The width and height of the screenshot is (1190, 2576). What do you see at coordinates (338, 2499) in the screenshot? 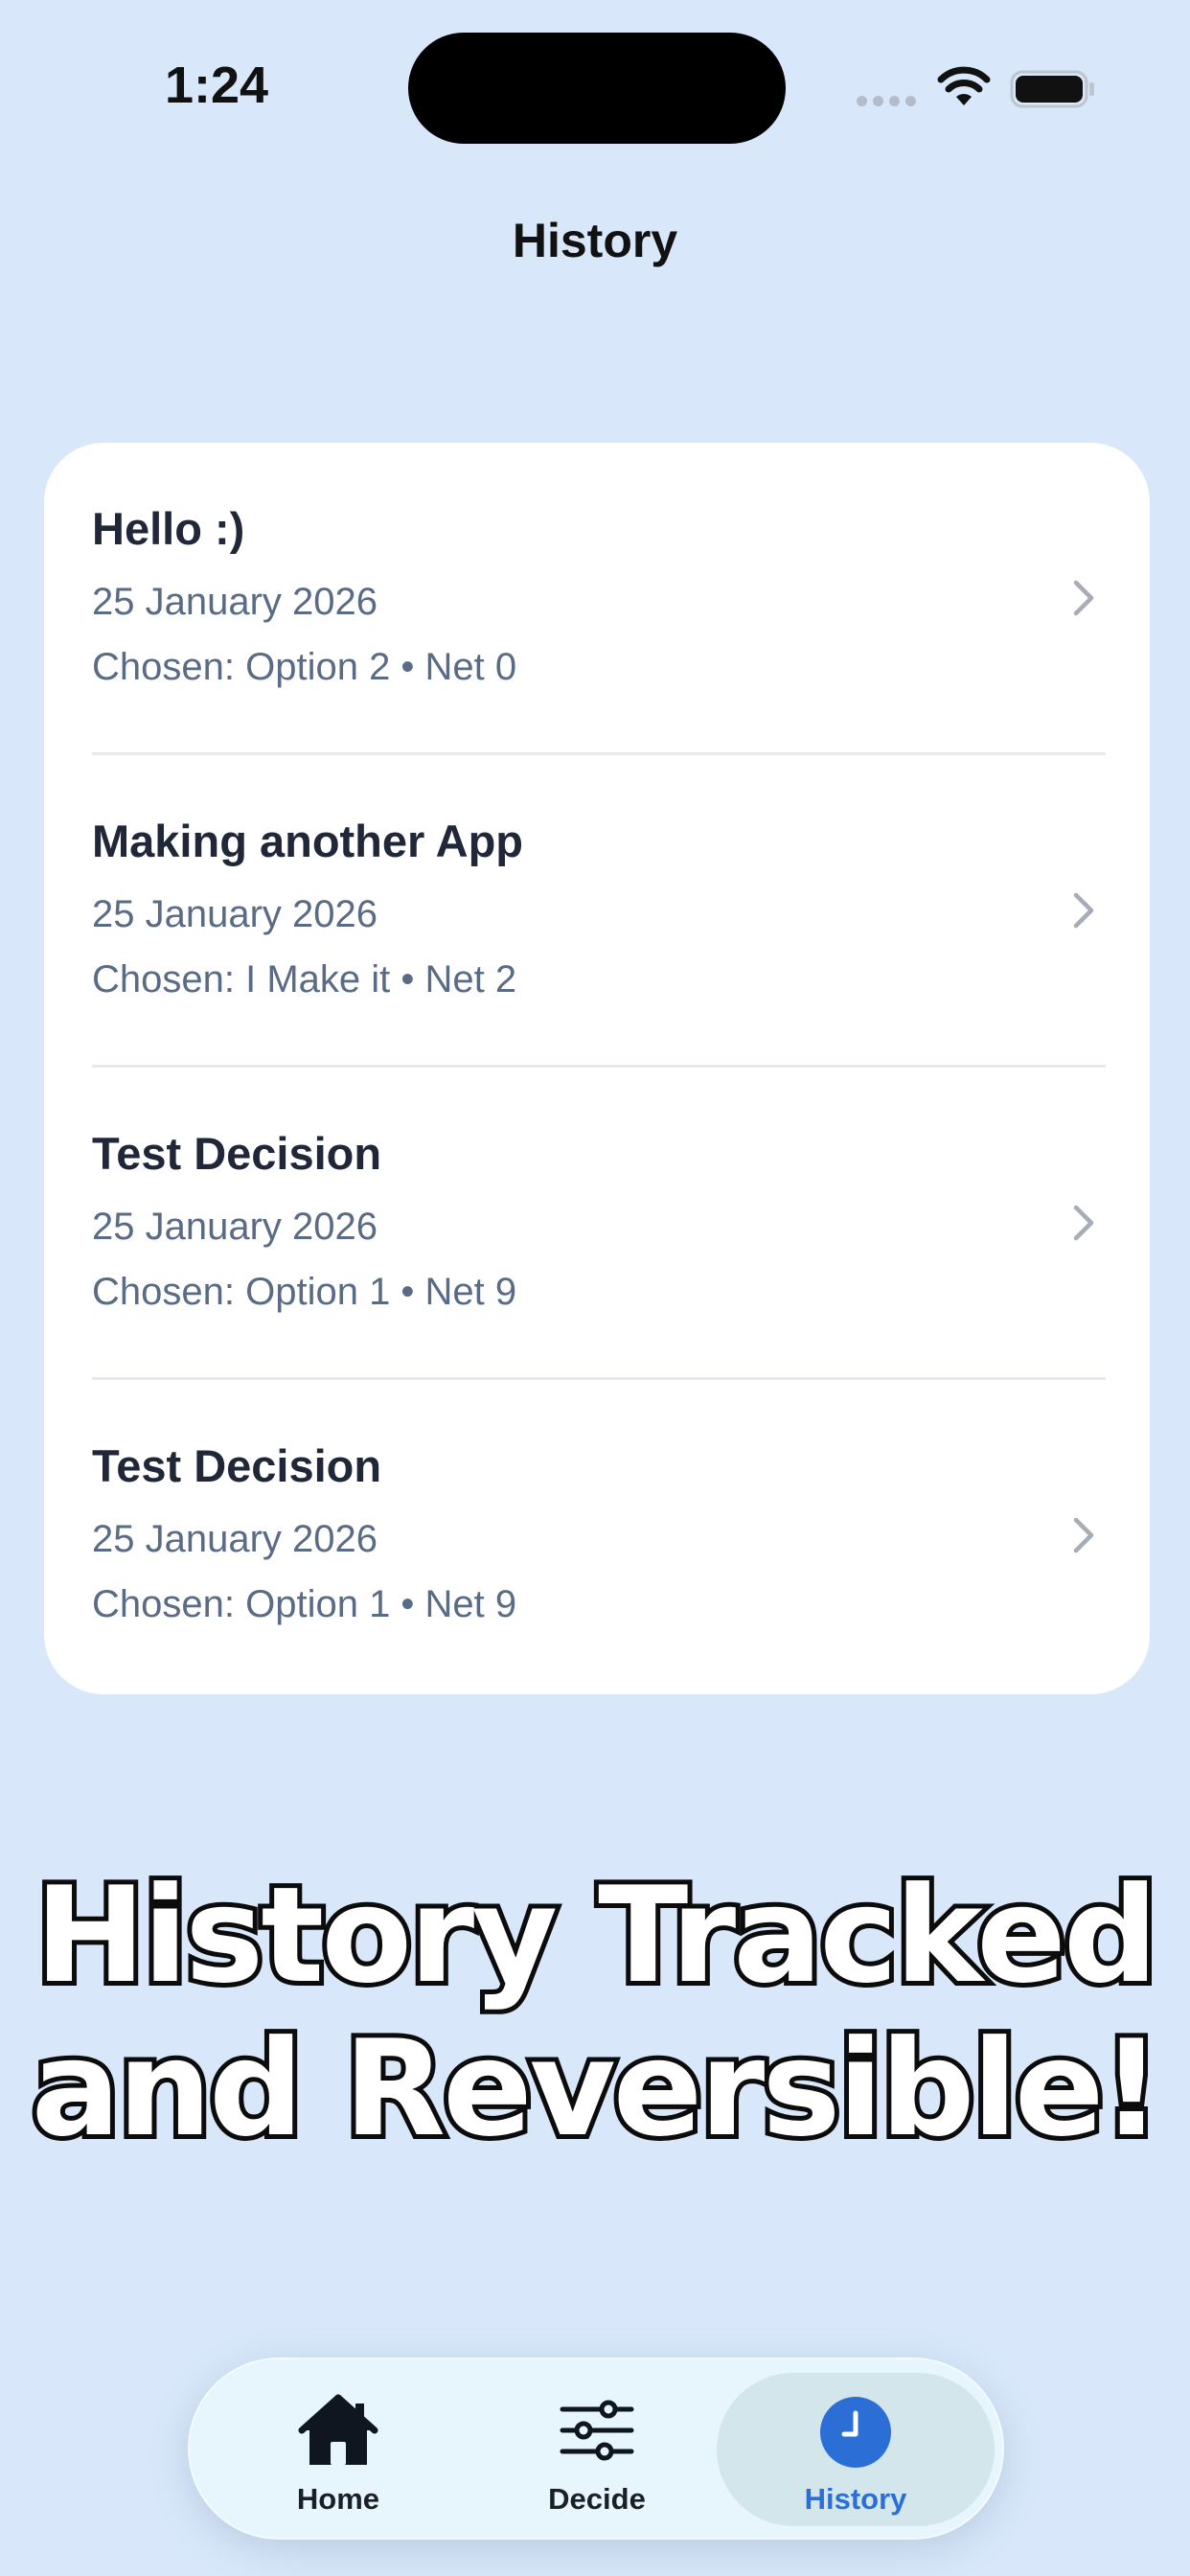
I see `tab-label: Home` at bounding box center [338, 2499].